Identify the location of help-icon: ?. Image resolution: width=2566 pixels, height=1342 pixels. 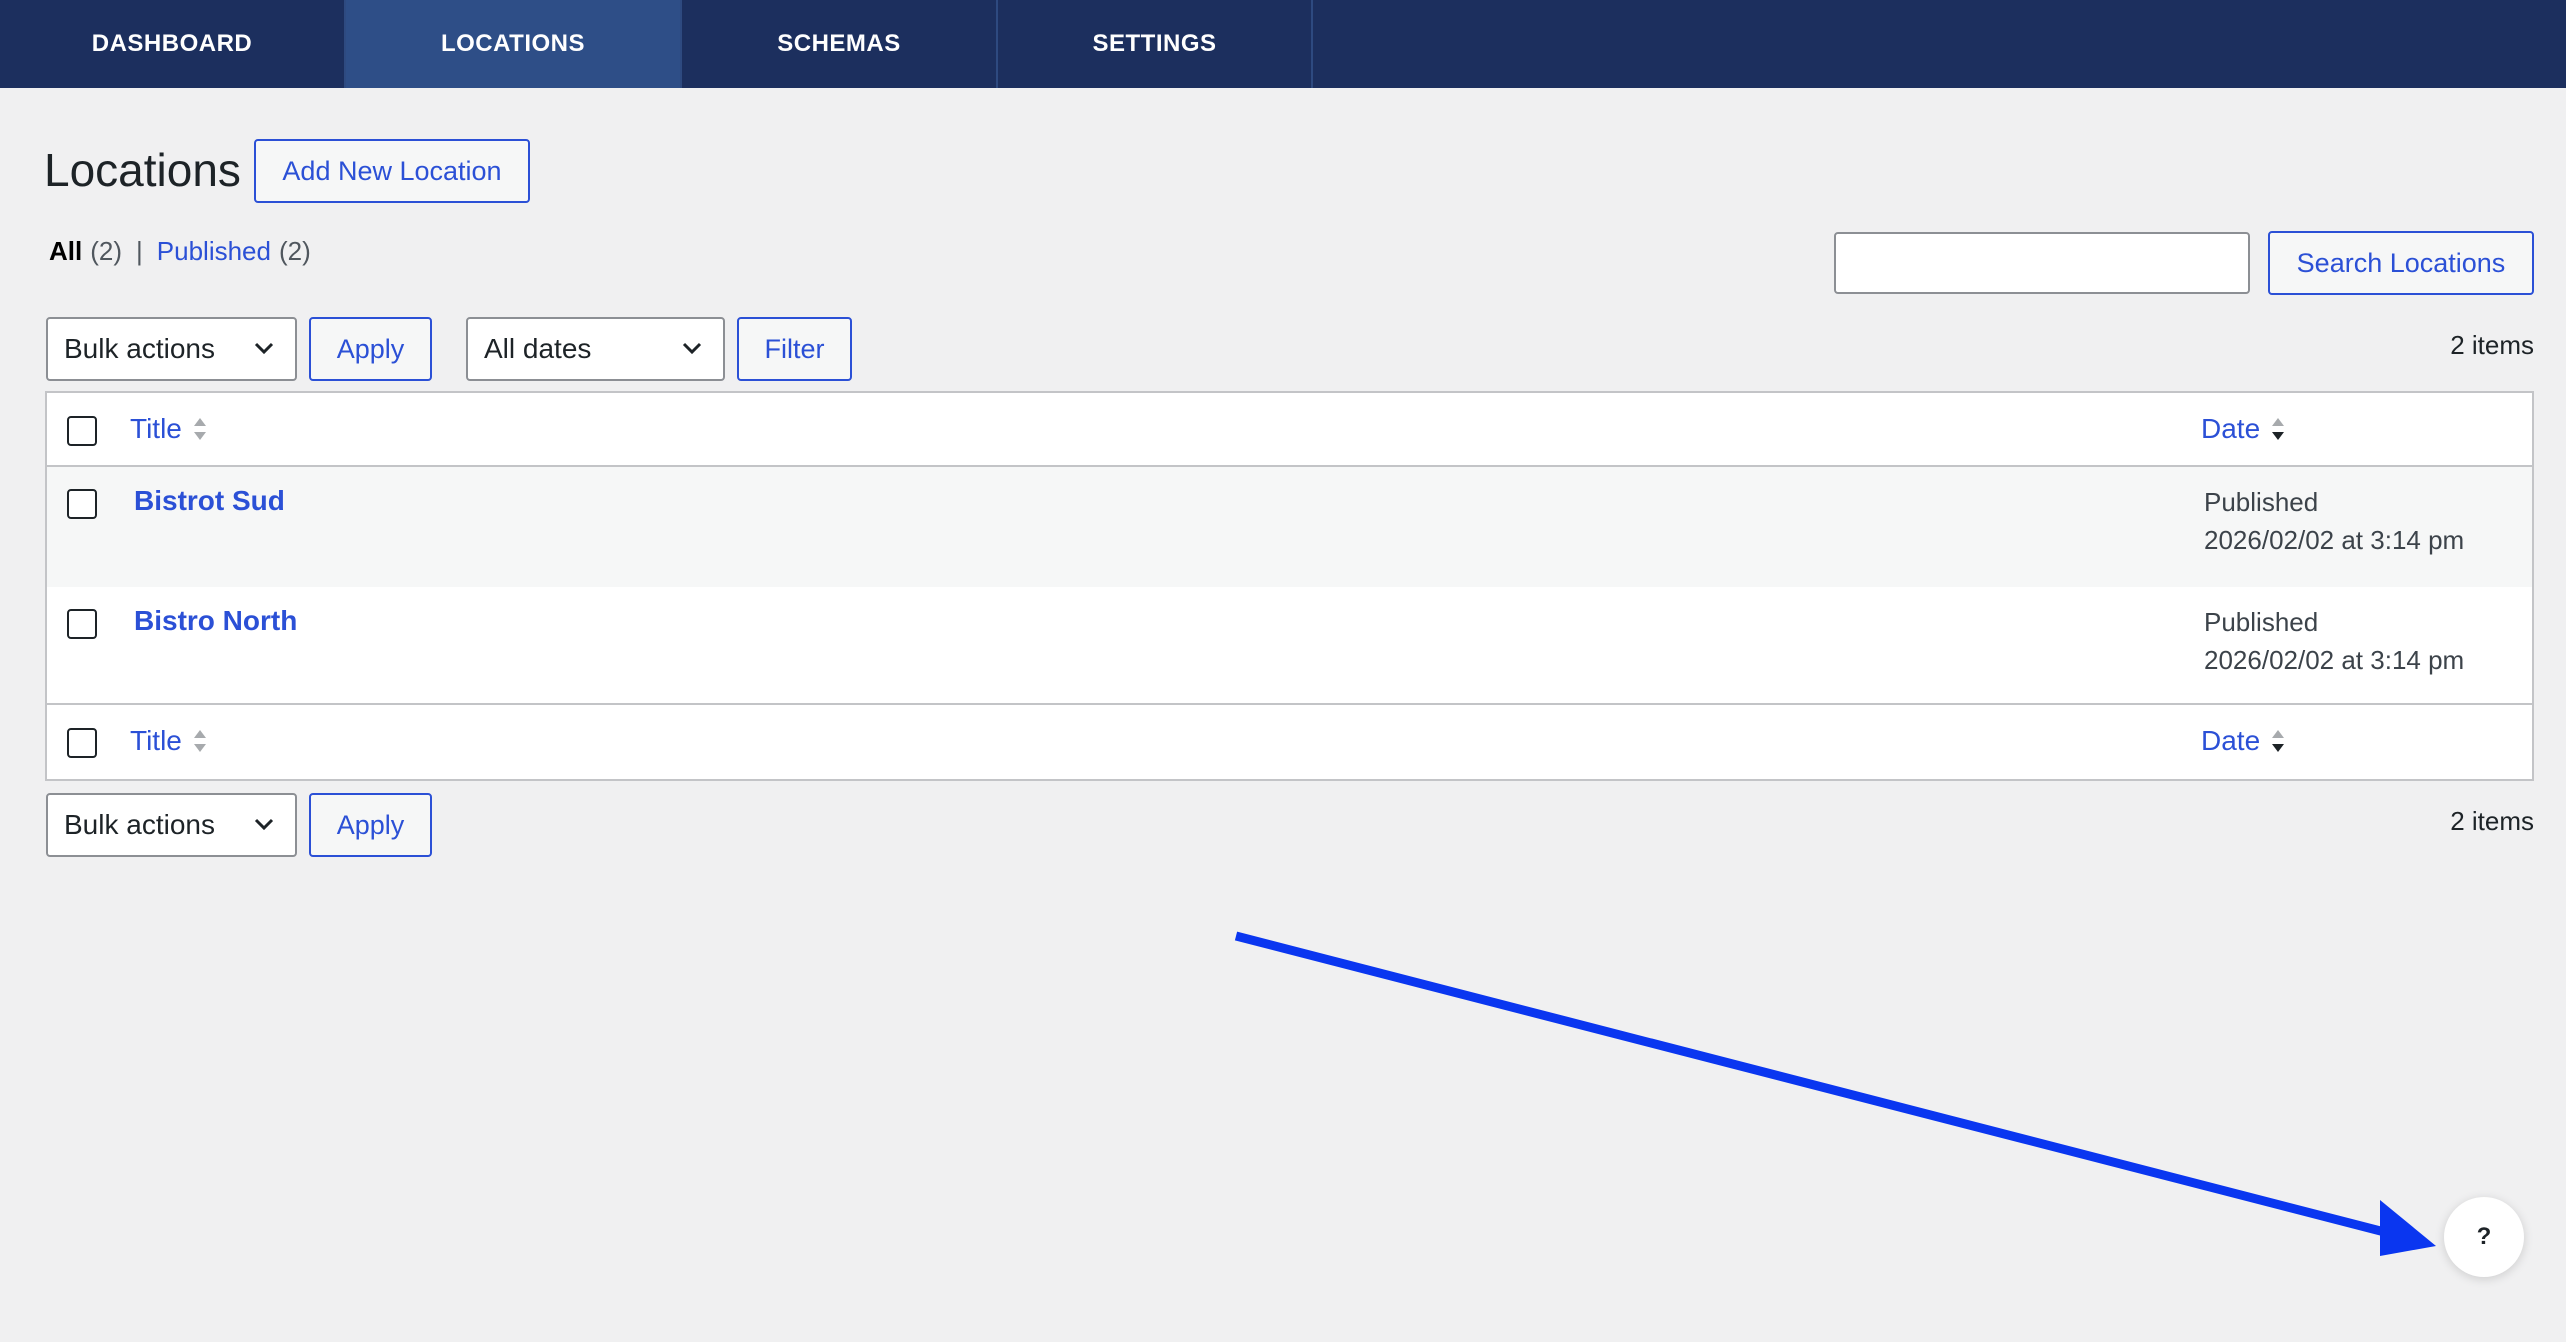
(2484, 1236).